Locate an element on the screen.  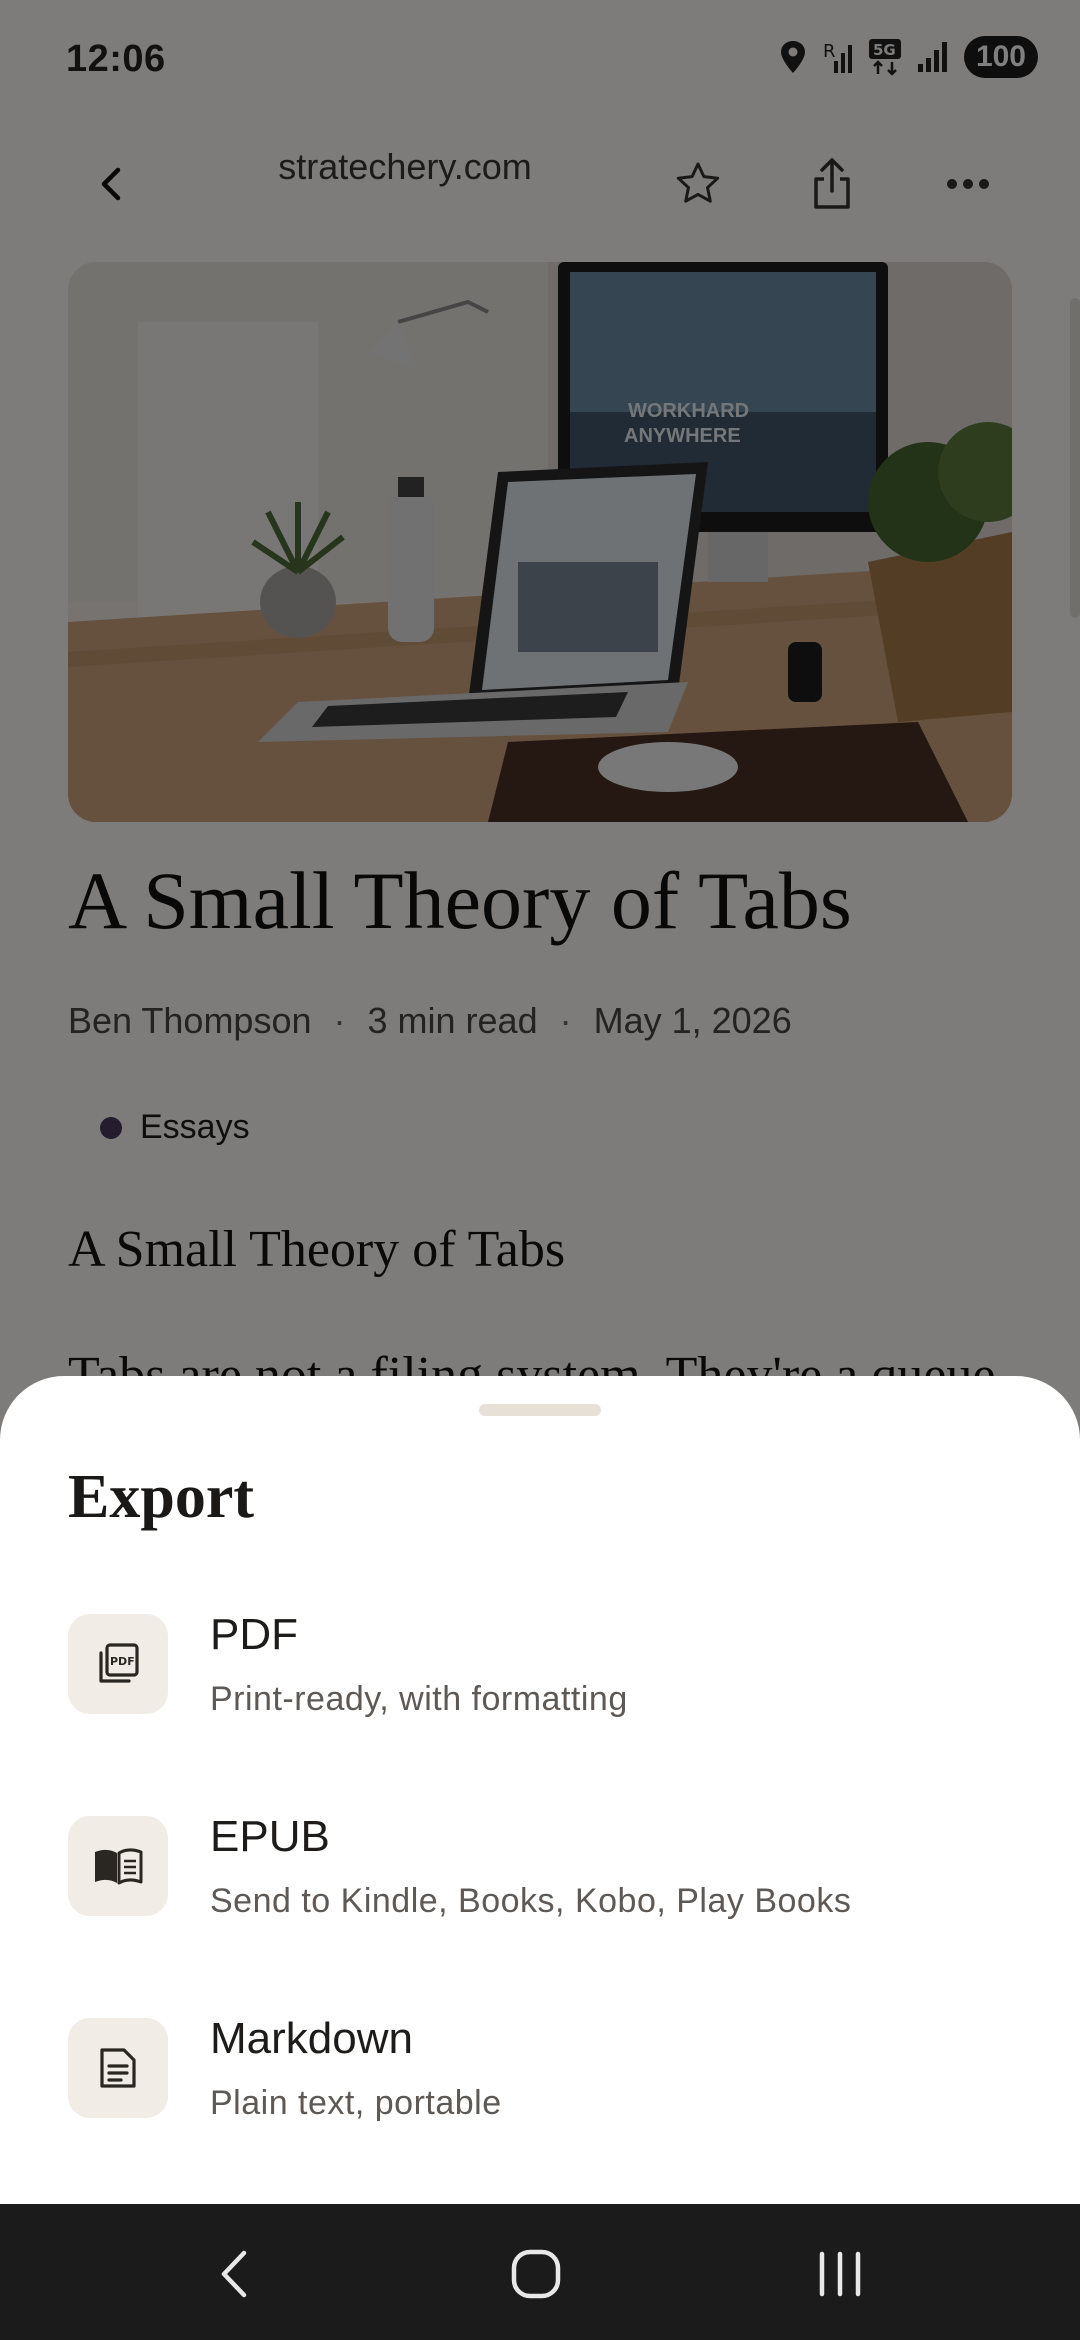
document-icon is located at coordinates (118, 2068).